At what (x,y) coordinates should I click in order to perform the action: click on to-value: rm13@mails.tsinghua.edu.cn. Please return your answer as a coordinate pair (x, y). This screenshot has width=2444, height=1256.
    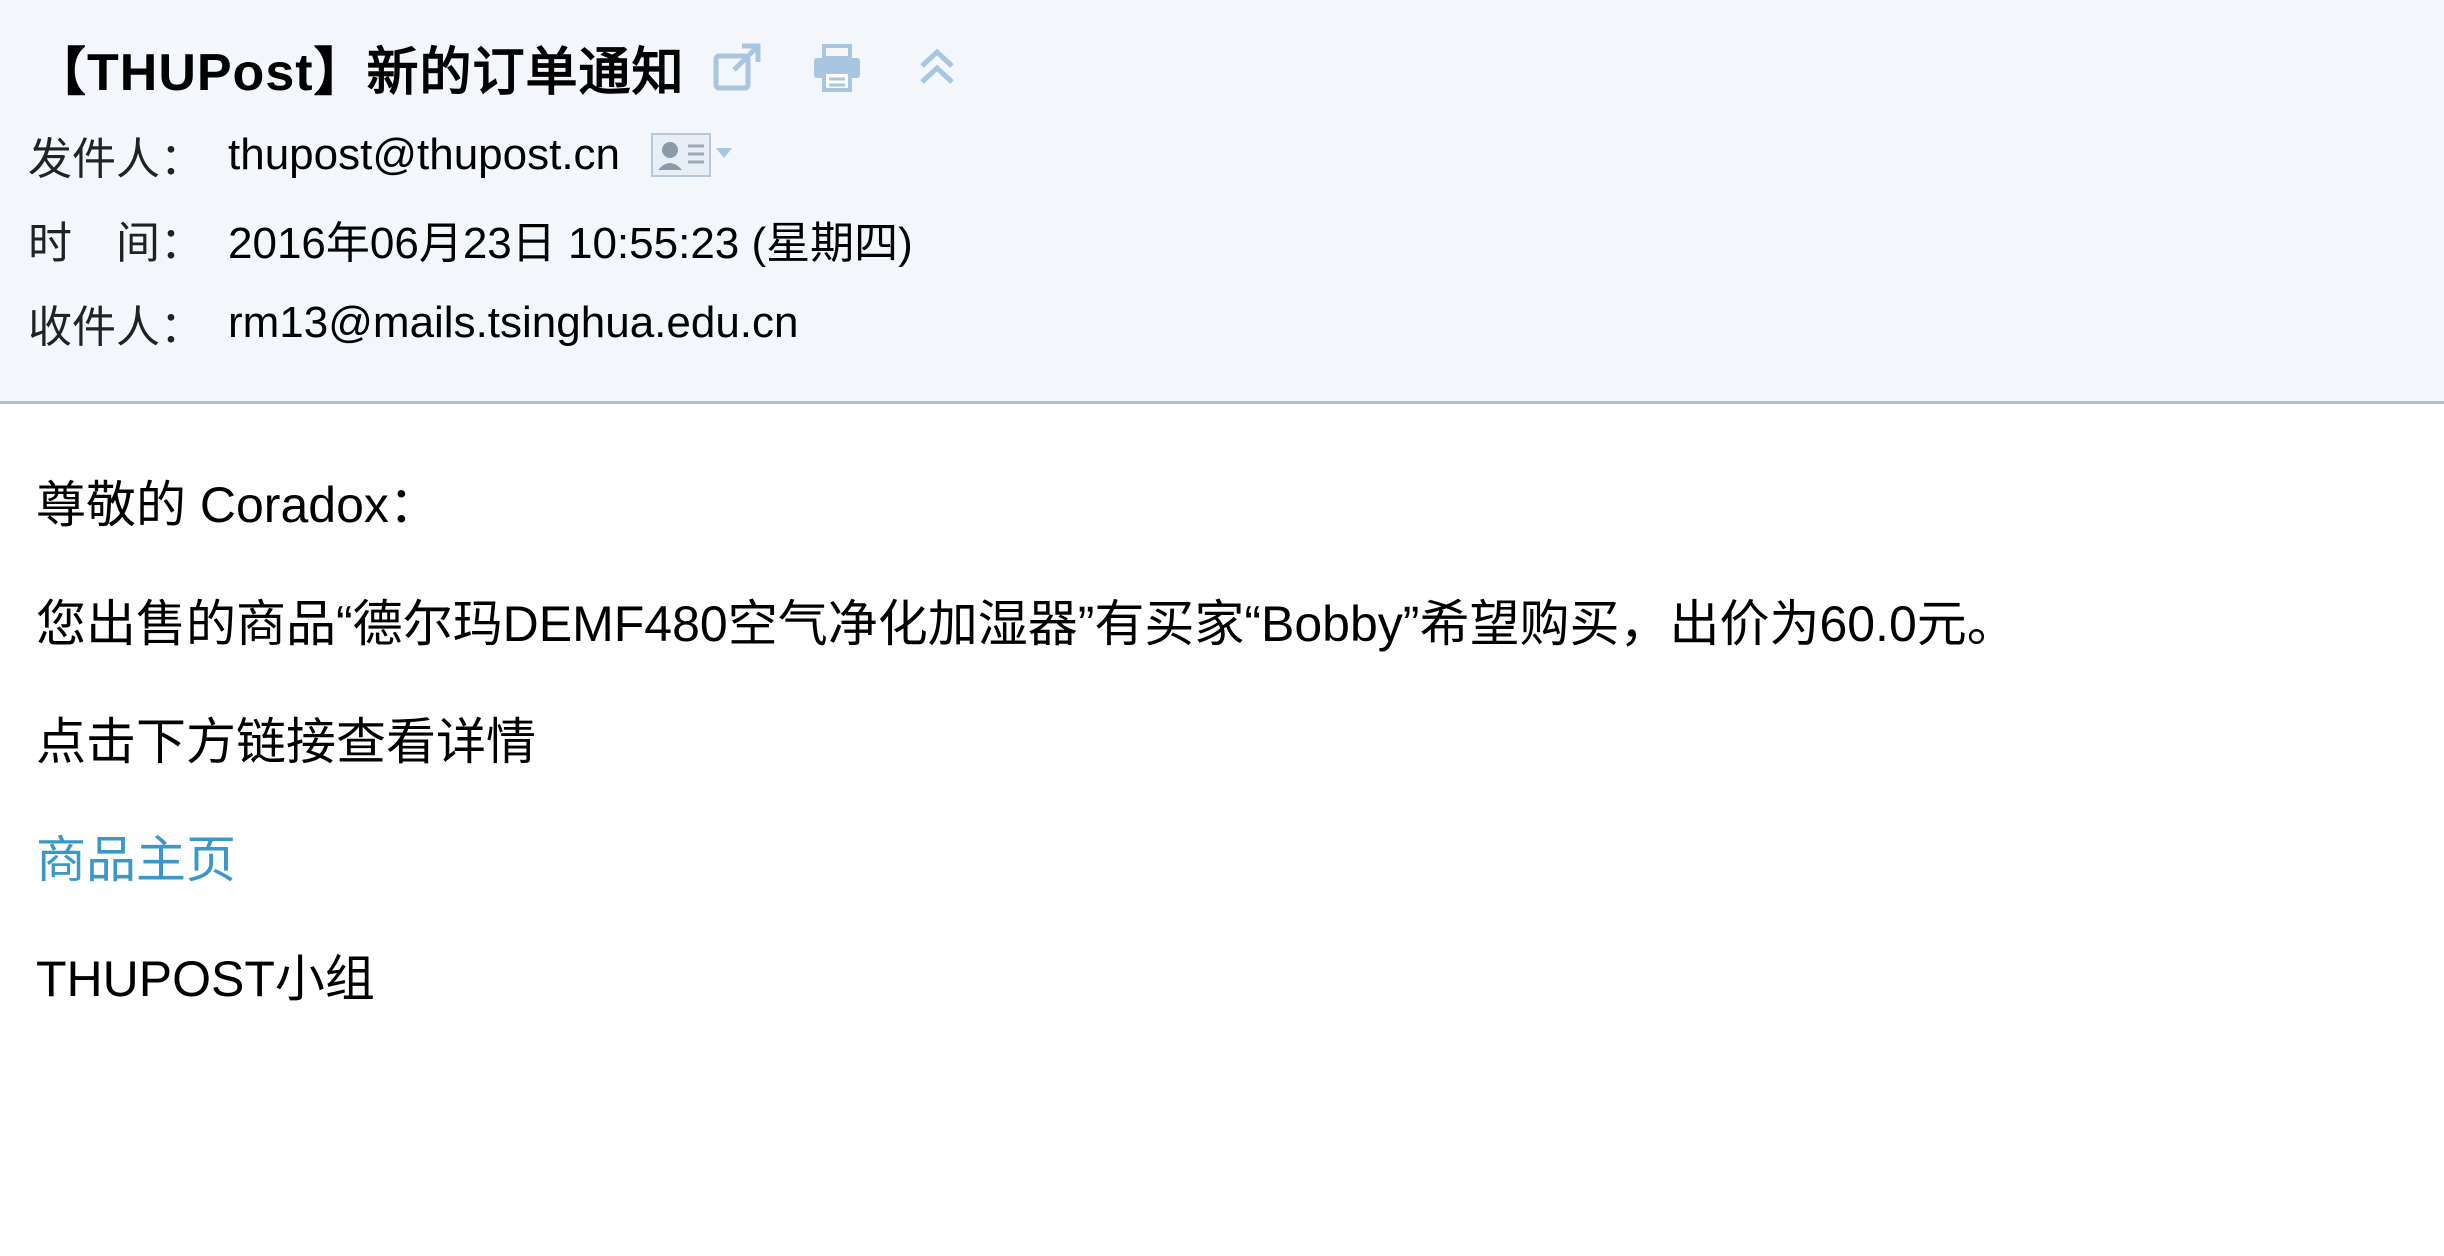
    Looking at the image, I should click on (513, 323).